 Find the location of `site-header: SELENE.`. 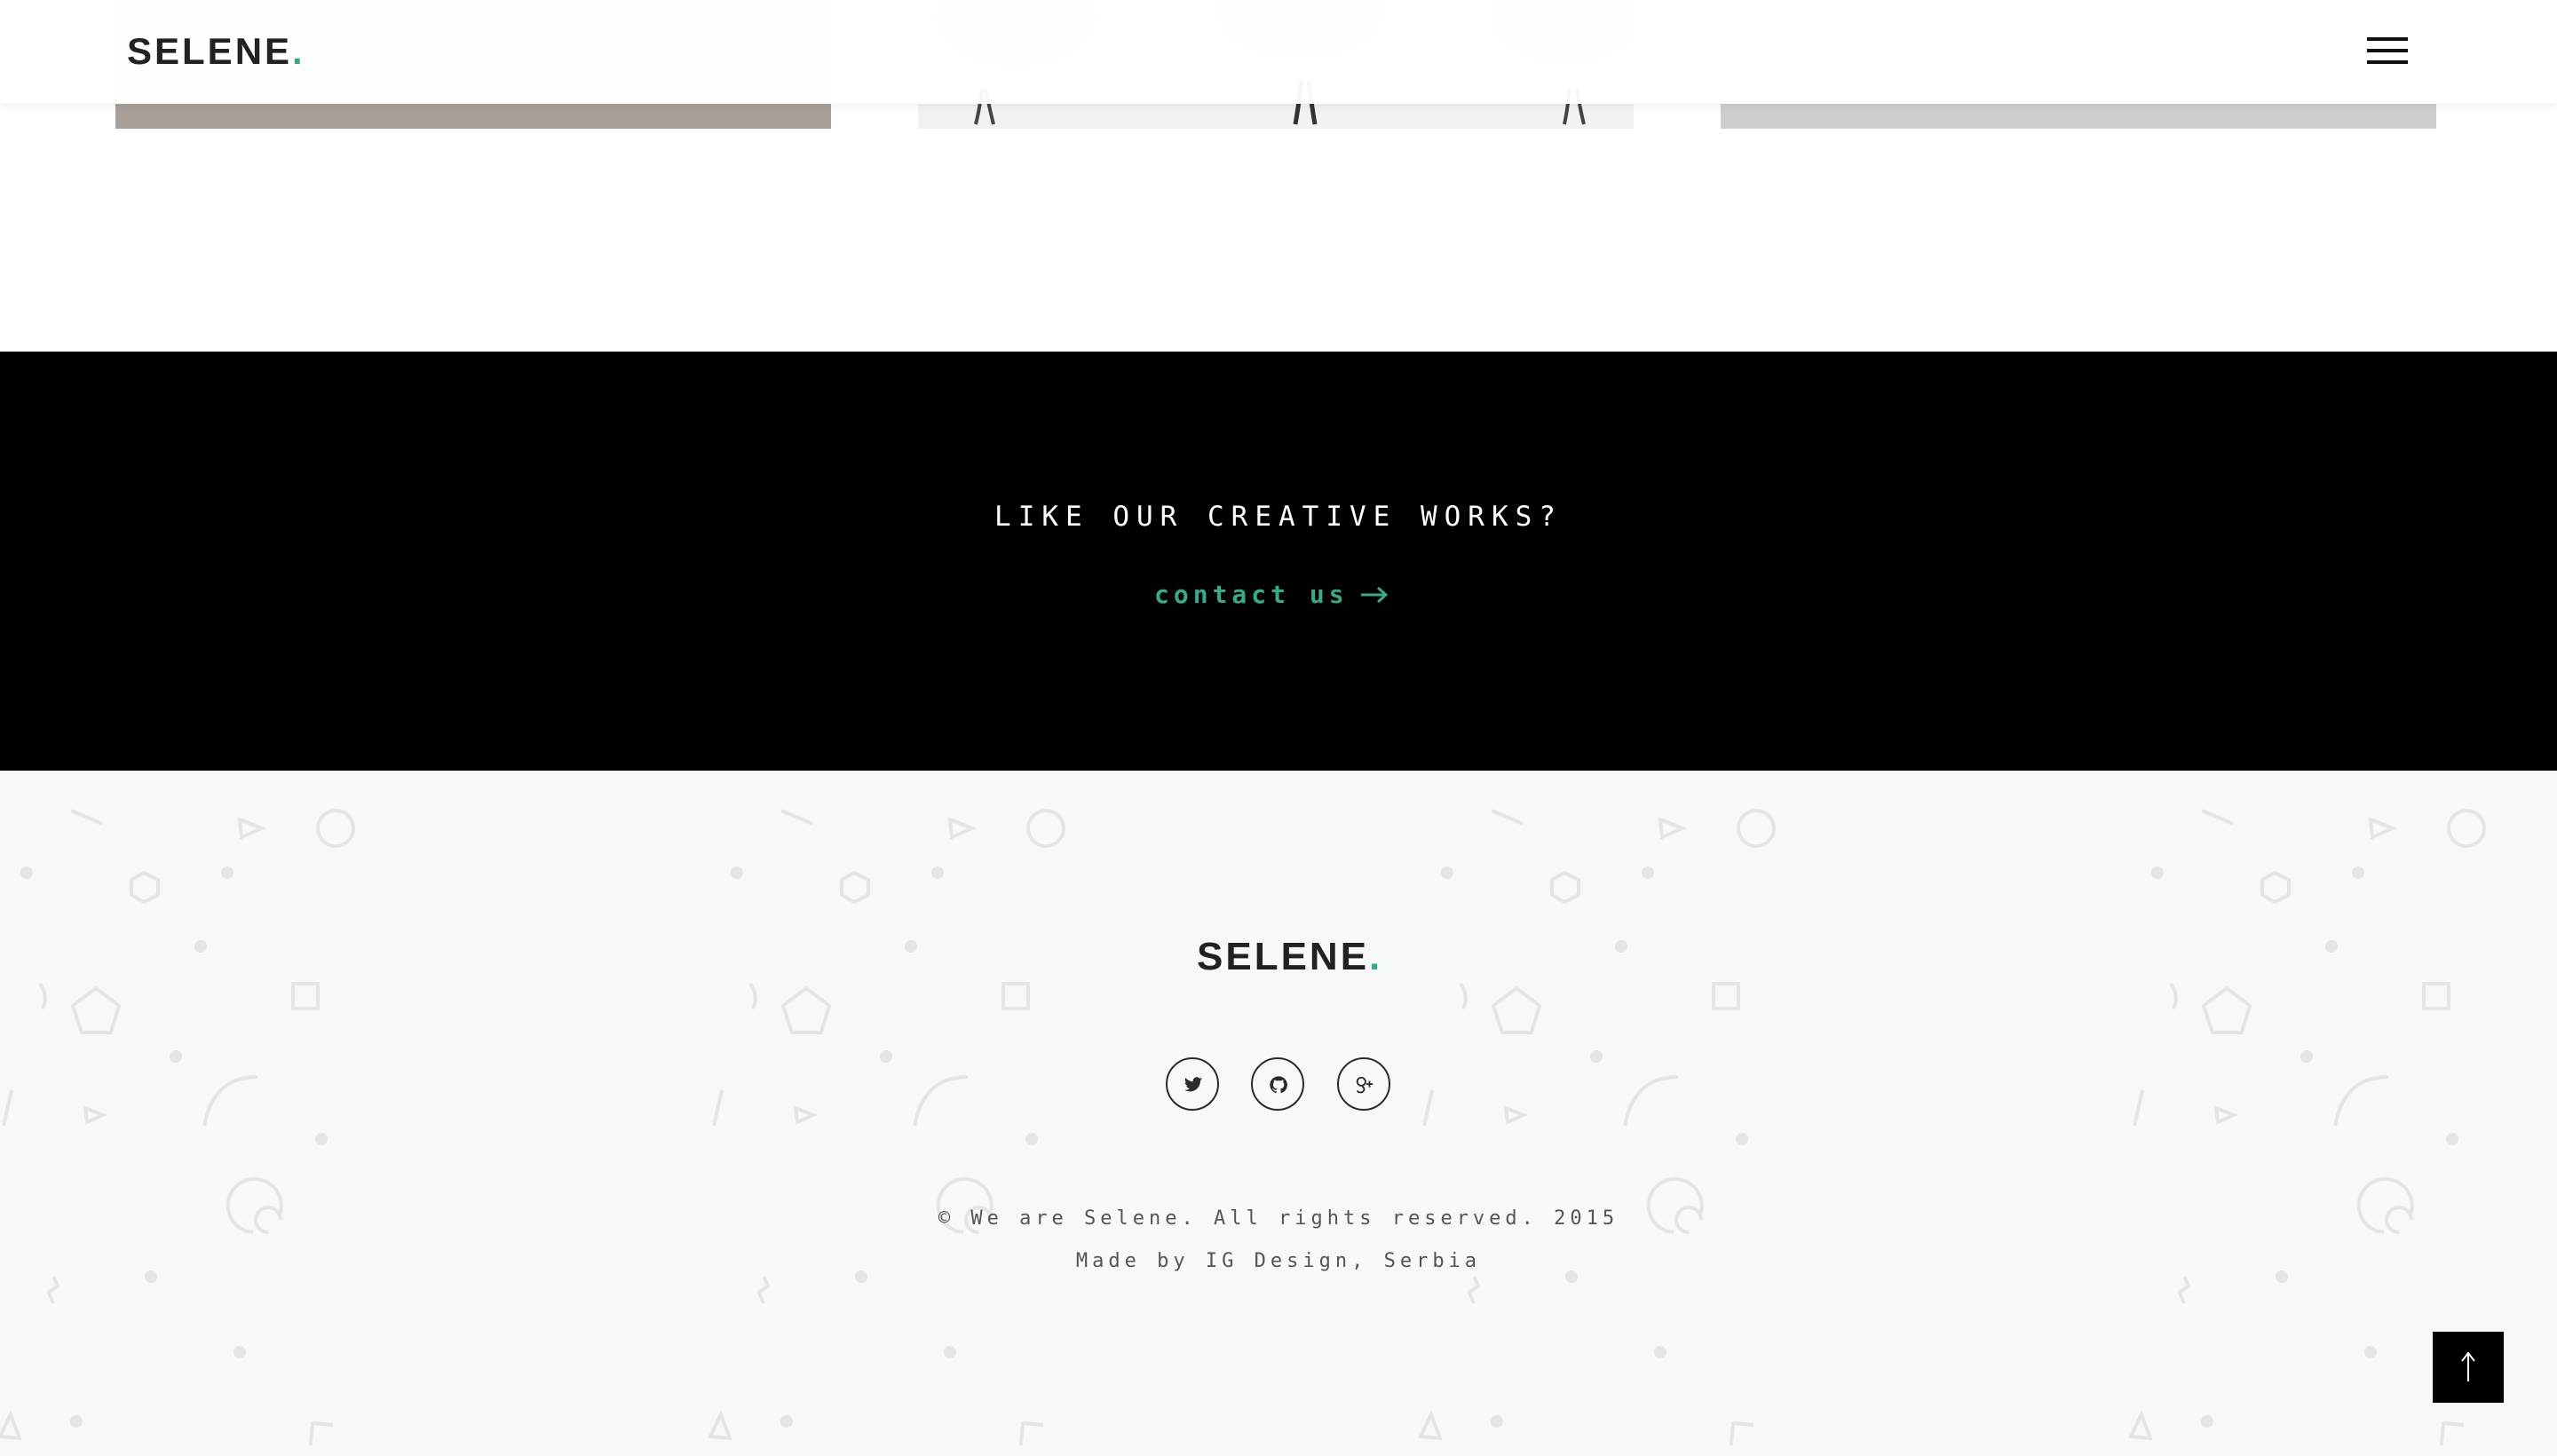

site-header: SELENE. is located at coordinates (1278, 52).